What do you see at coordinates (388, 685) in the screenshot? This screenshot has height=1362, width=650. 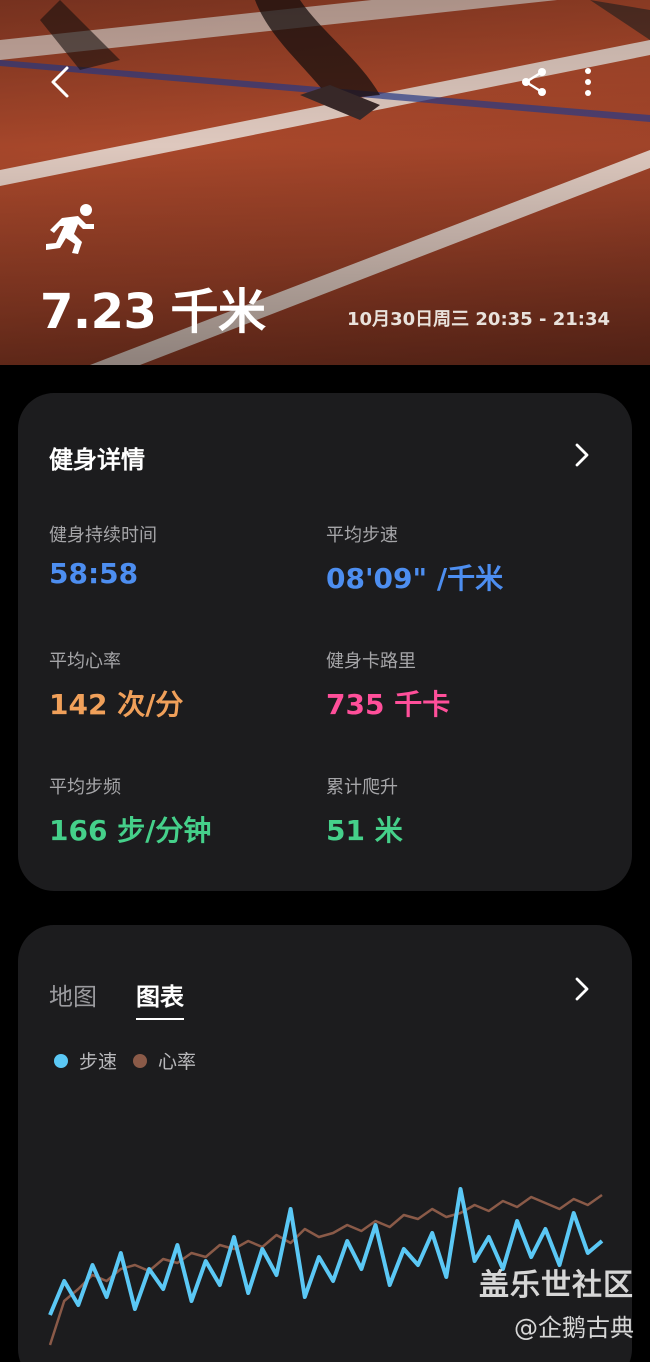 I see `stat-calories: 健身卡路里 735 千卡` at bounding box center [388, 685].